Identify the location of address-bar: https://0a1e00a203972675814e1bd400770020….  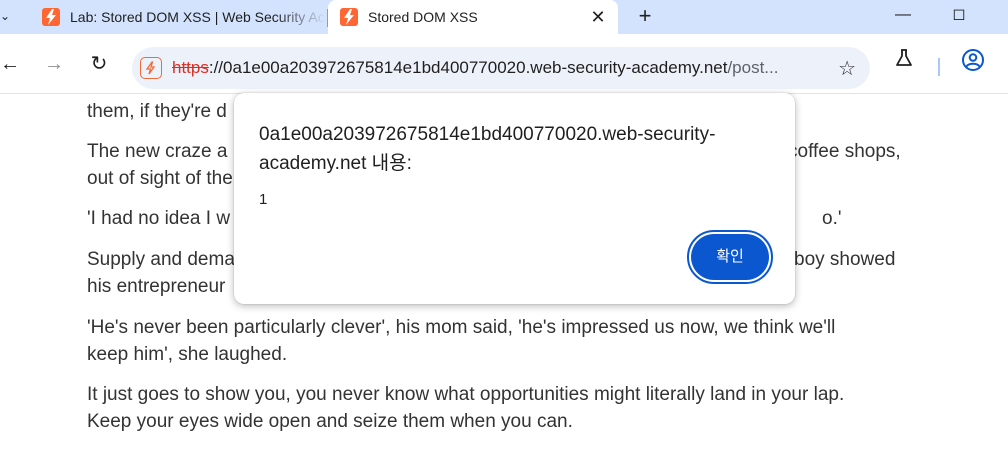
(501, 68).